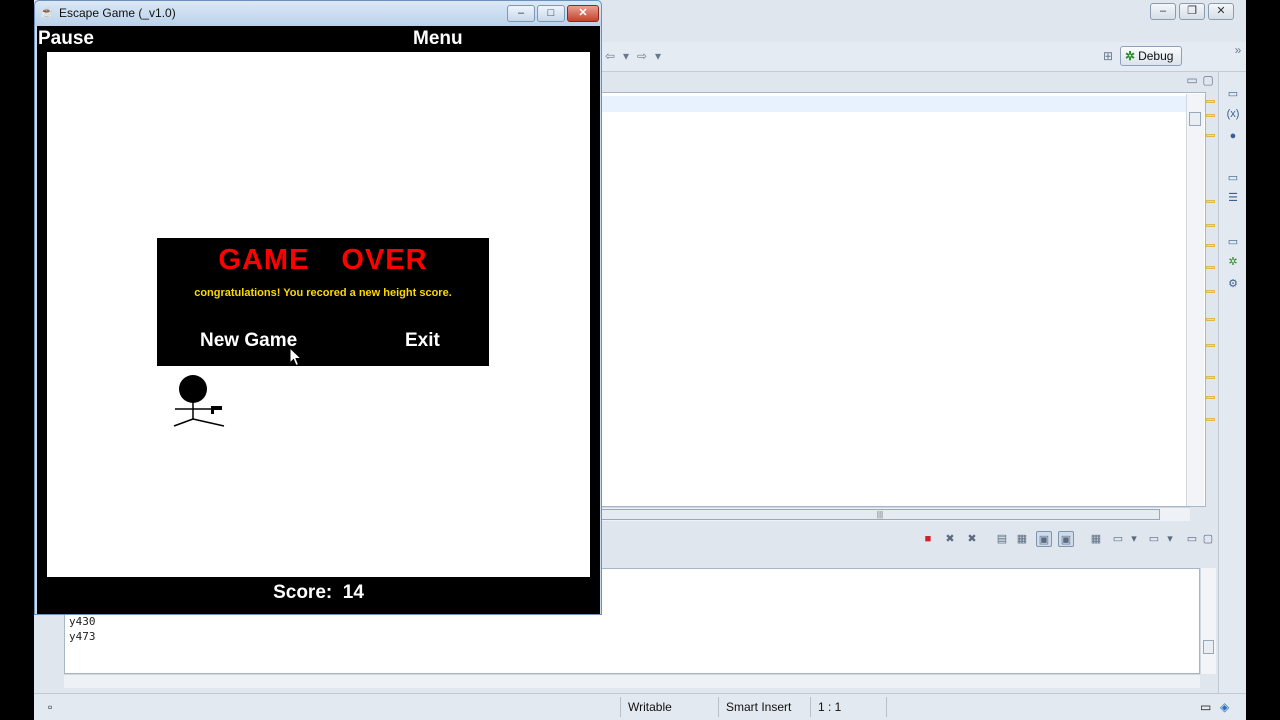 Image resolution: width=1280 pixels, height=720 pixels. I want to click on ide-close-button: ✕, so click(1221, 11).